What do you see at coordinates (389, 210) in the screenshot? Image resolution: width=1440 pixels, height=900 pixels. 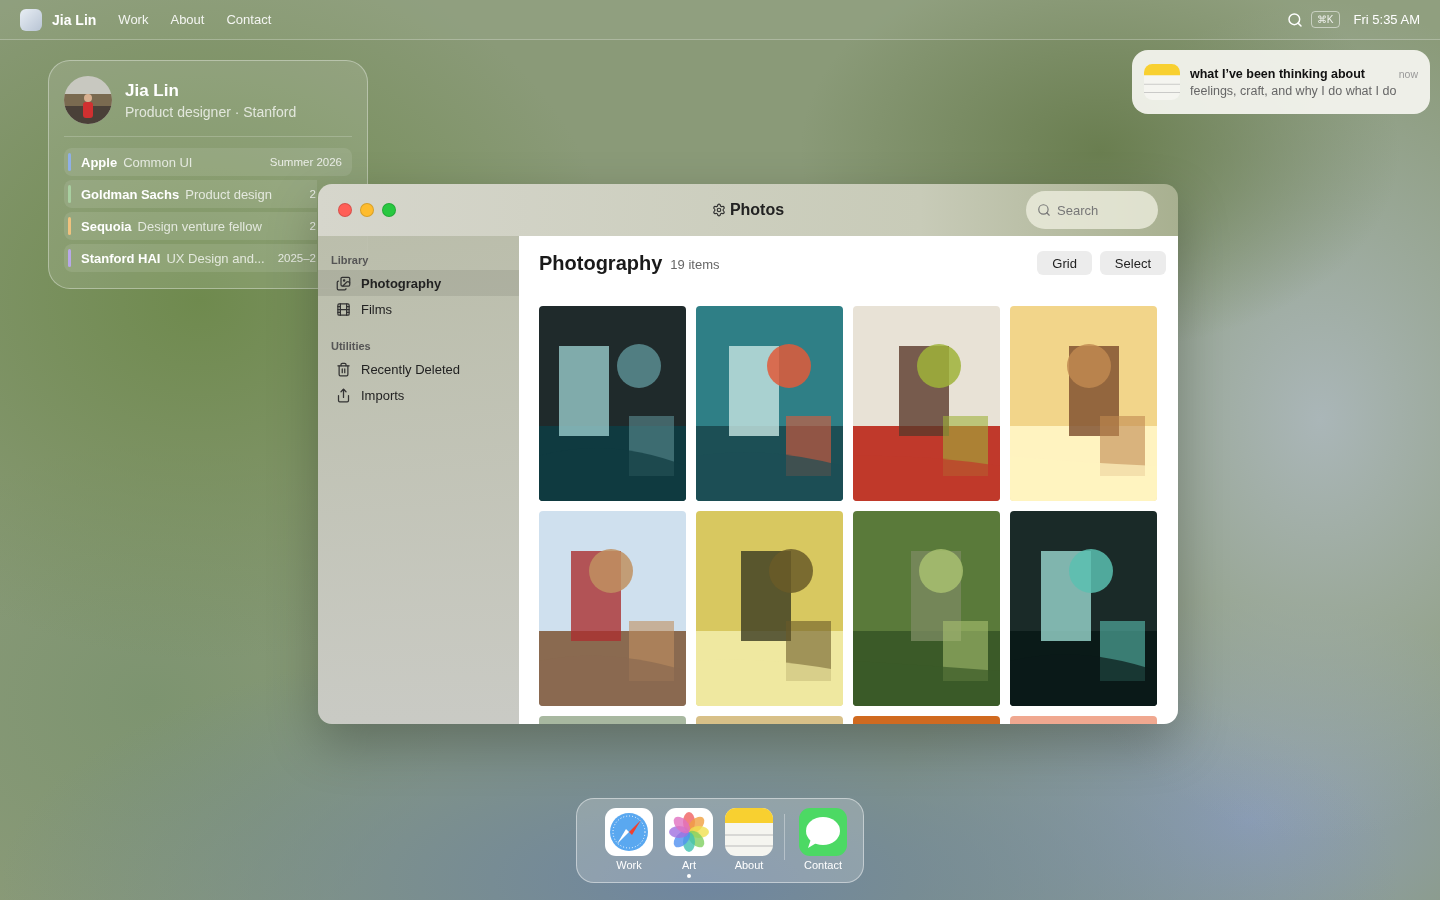 I see `maximize-button` at bounding box center [389, 210].